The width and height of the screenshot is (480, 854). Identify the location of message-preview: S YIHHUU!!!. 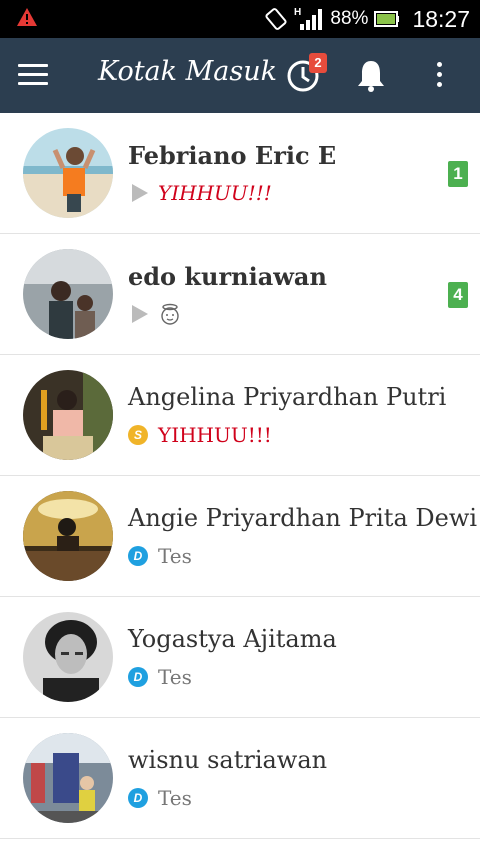
(200, 435).